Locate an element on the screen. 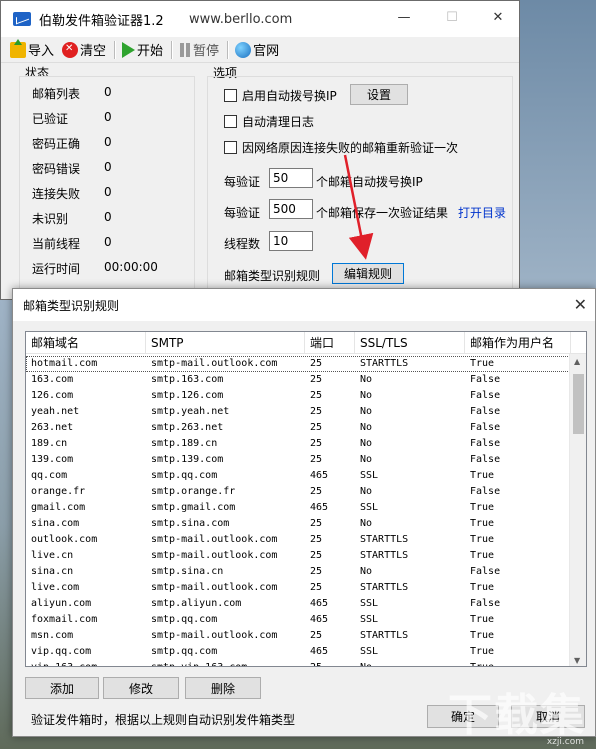 The height and width of the screenshot is (749, 596). cell-domain: outlook.com is located at coordinates (64, 539).